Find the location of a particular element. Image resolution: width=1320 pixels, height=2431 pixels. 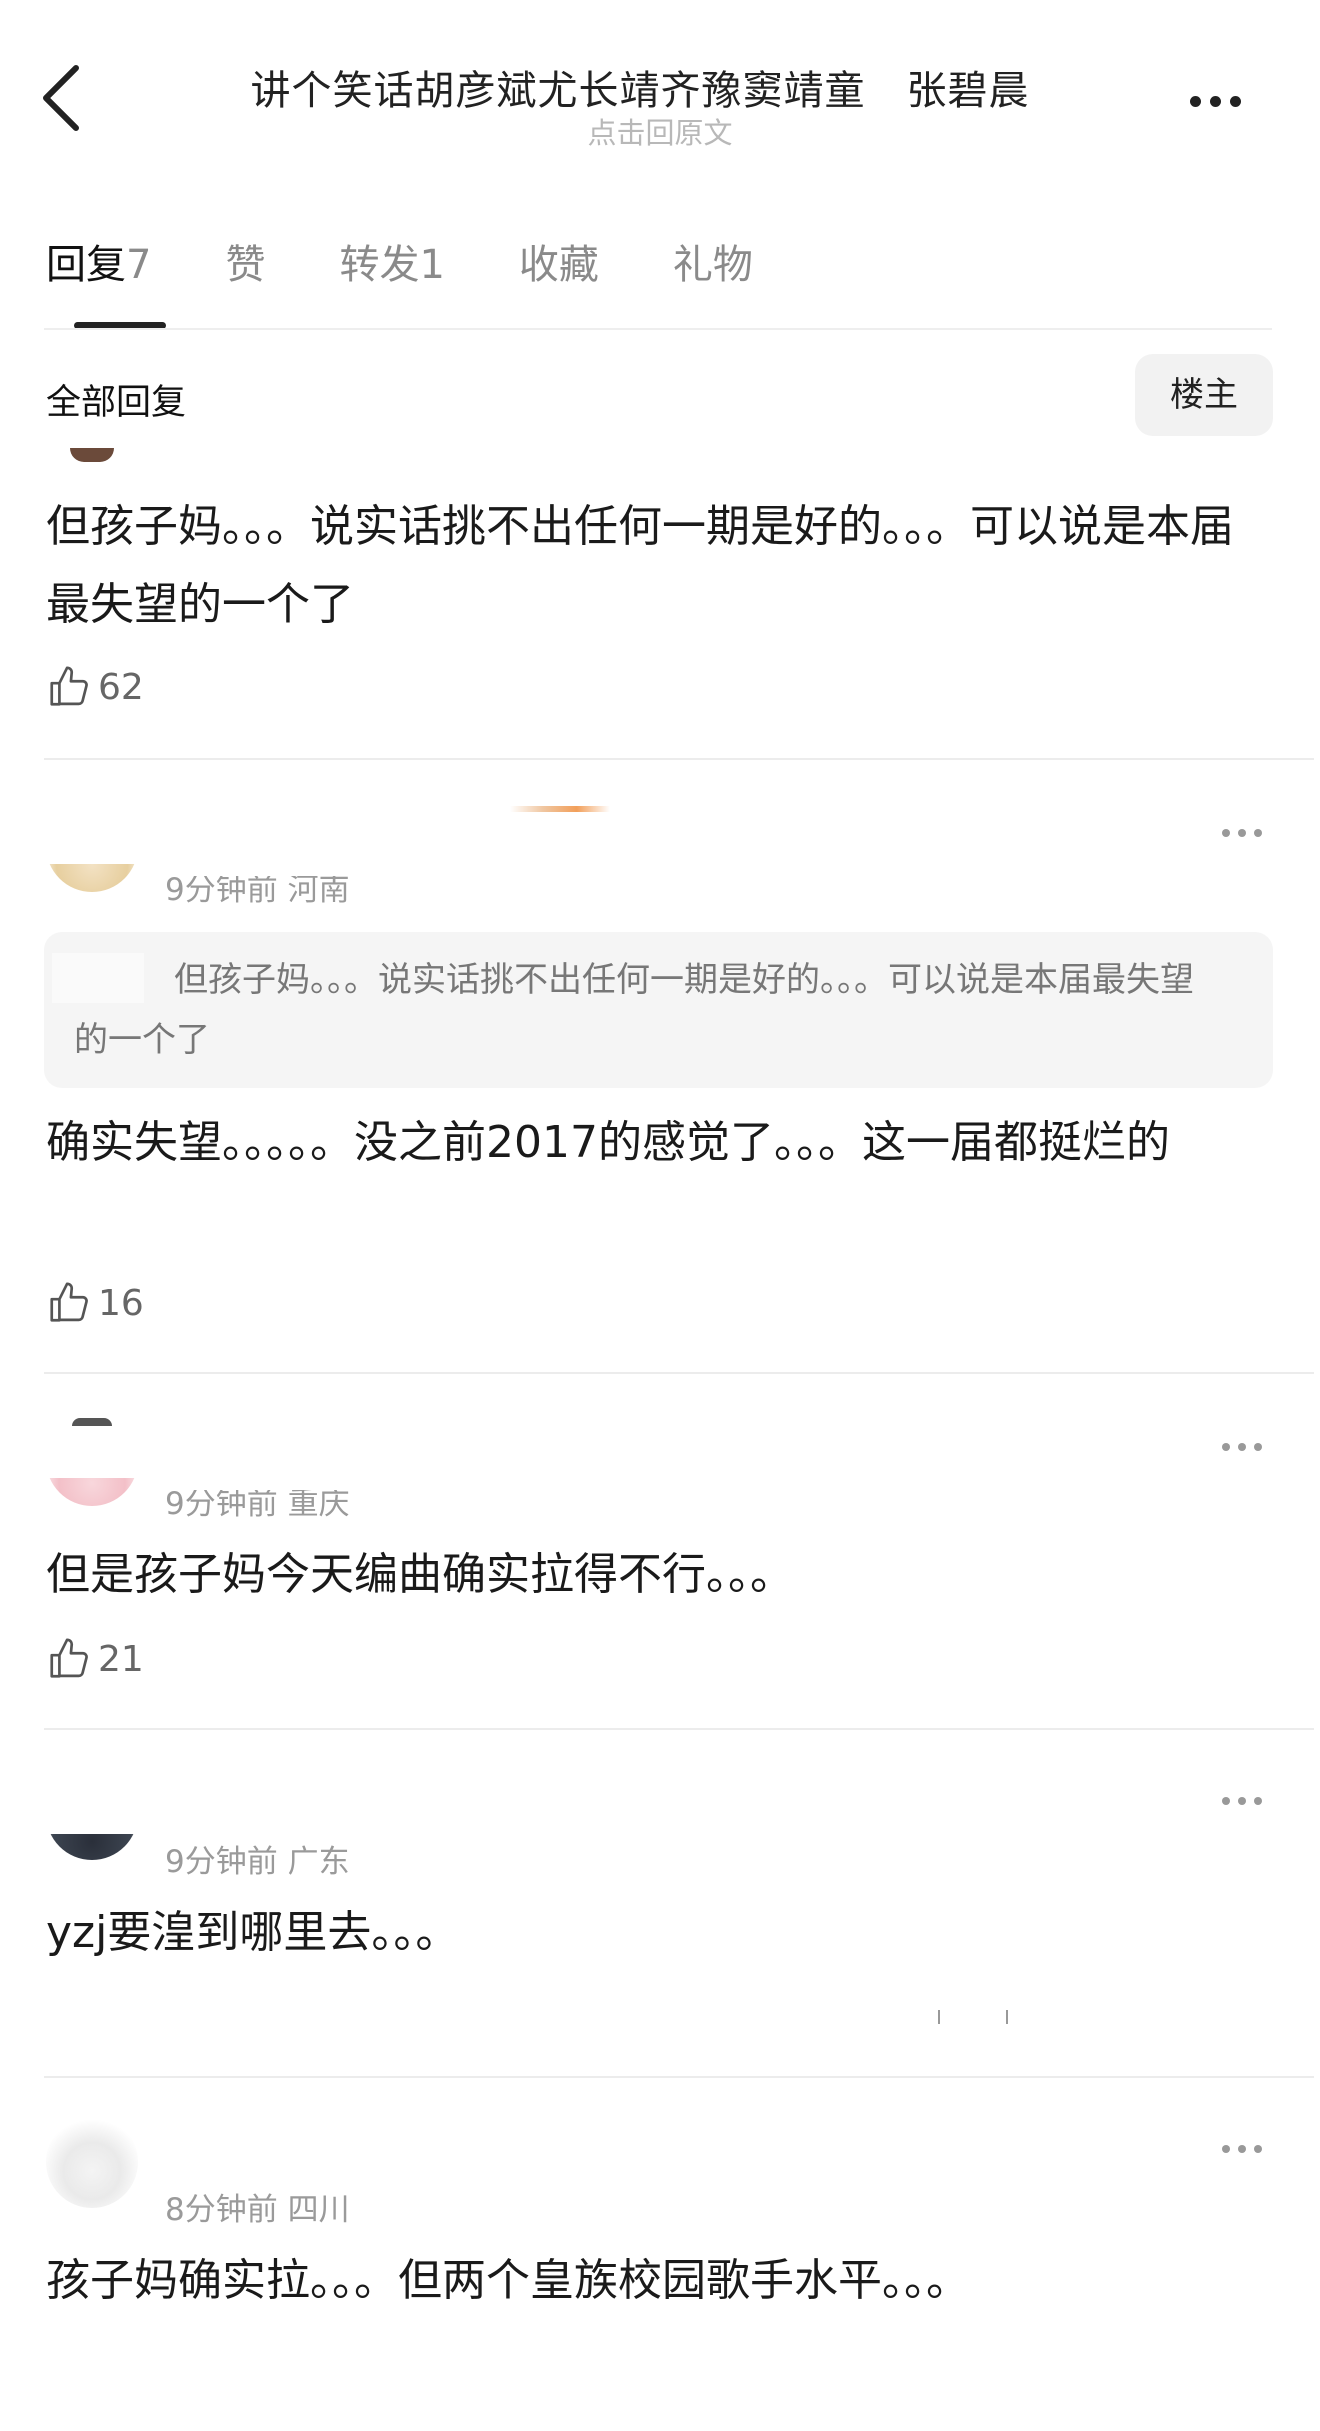

comment-text: 孩子妈确实拉。。。但两个皇族校园歌手水平。。。 is located at coordinates (508, 2280).